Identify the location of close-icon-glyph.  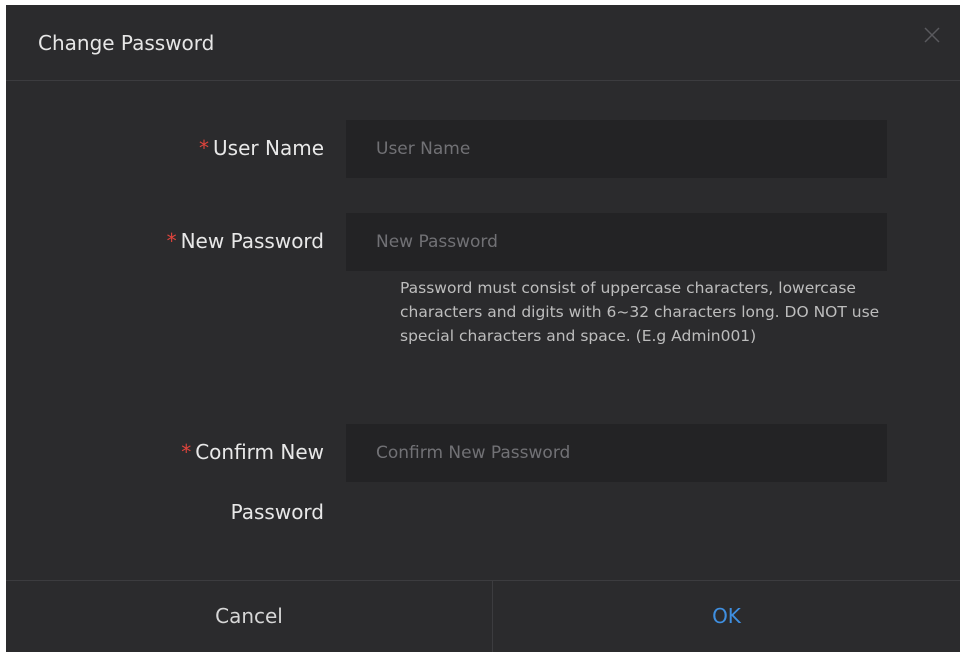
(932, 35).